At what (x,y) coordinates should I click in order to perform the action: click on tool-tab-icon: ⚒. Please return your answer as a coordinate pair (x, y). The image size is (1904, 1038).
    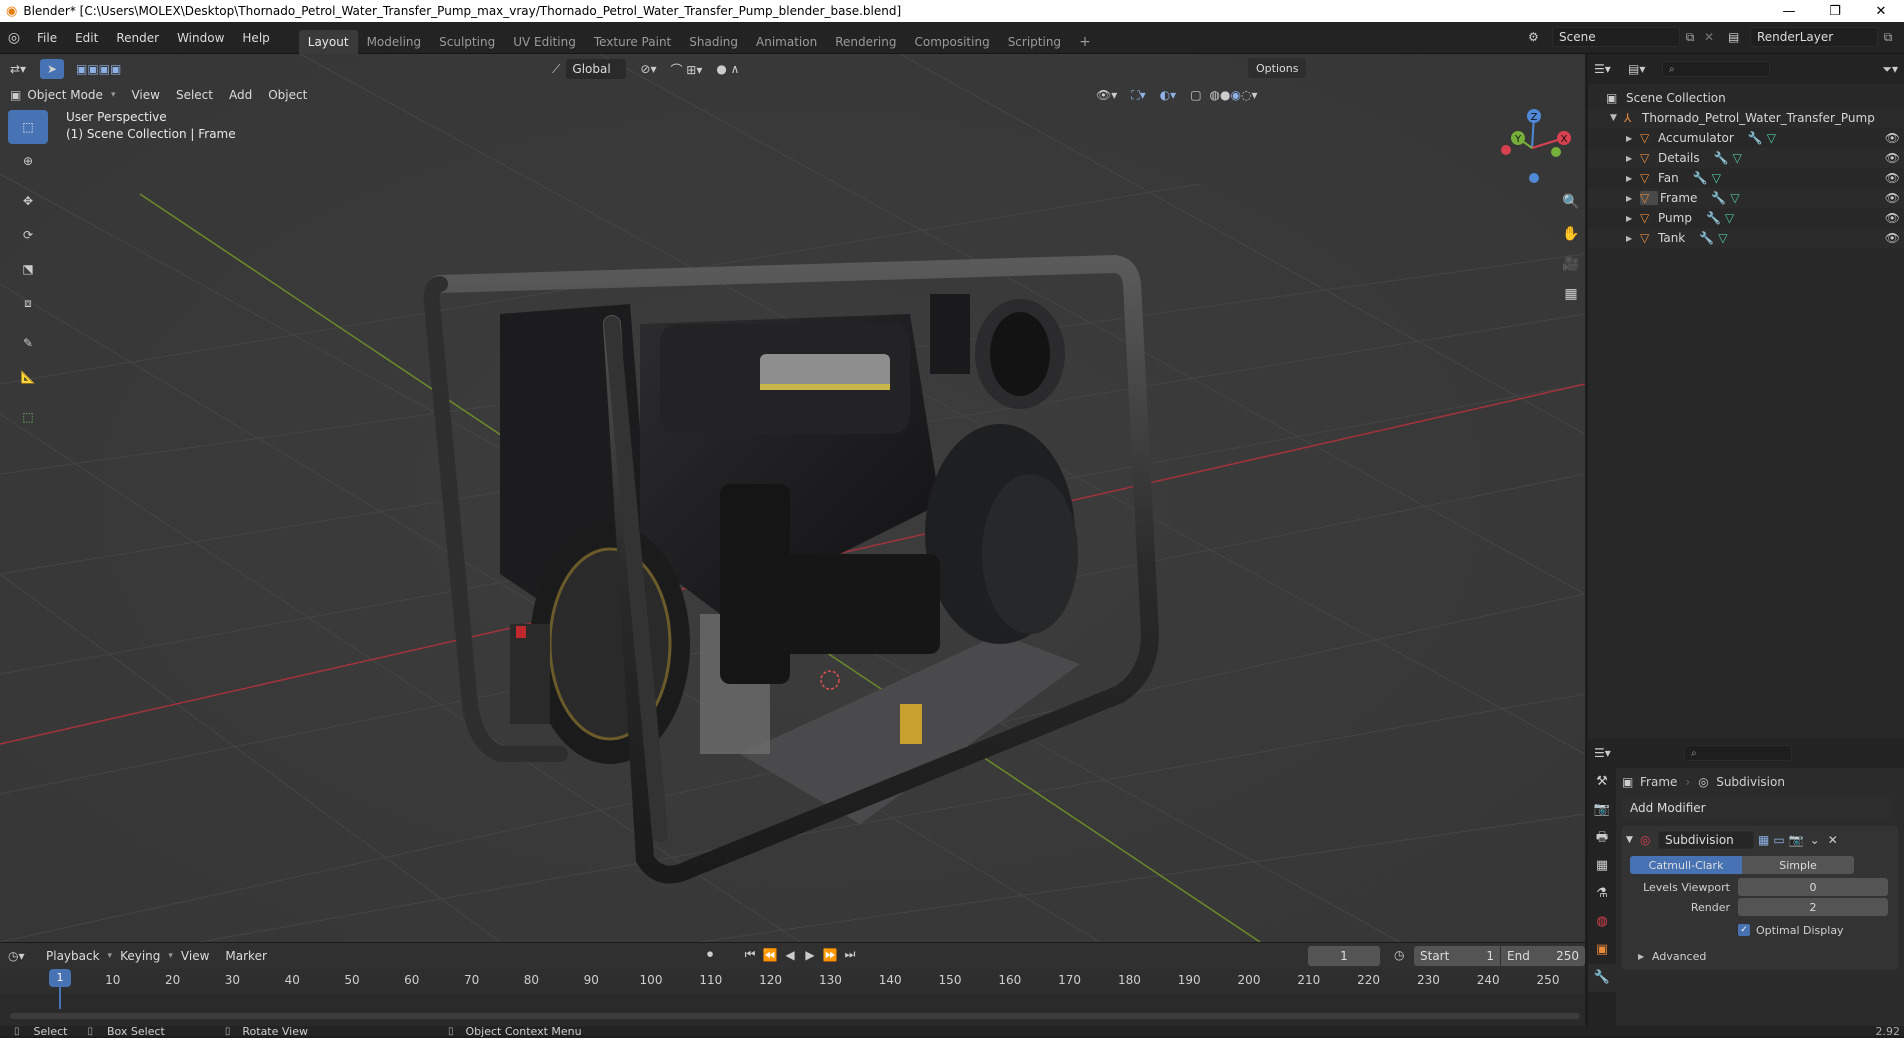
    Looking at the image, I should click on (1602, 782).